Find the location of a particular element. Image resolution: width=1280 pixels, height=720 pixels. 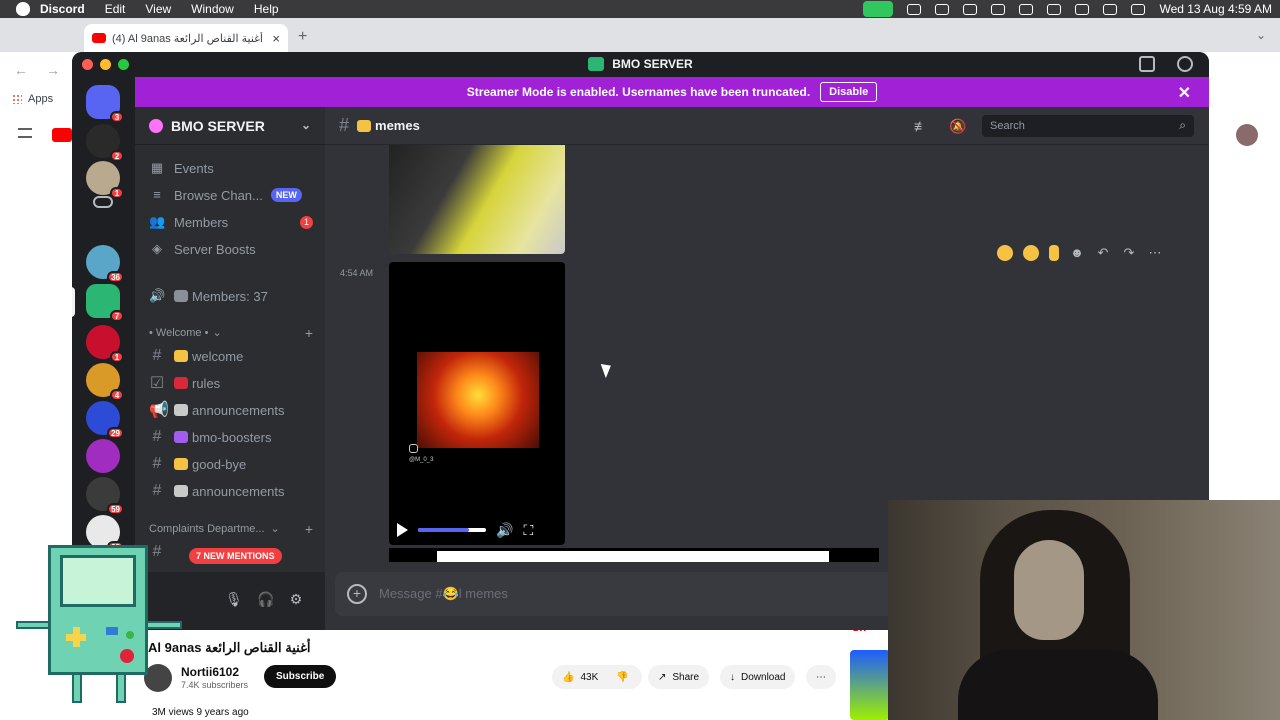

nav-events: ▦ Events is located at coordinates (232, 168).